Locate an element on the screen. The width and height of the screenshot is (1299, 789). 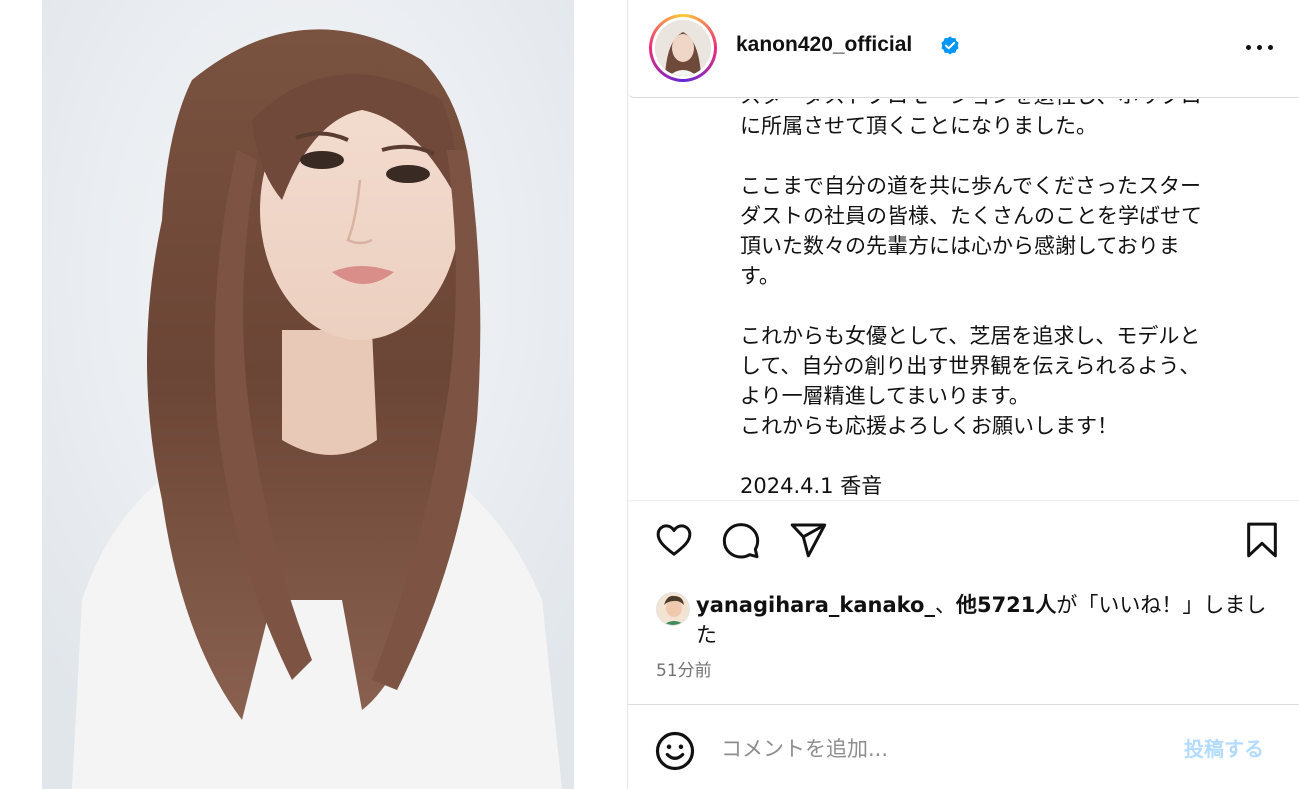
caption-signature: 2024.4.1 香音 is located at coordinates (811, 486).